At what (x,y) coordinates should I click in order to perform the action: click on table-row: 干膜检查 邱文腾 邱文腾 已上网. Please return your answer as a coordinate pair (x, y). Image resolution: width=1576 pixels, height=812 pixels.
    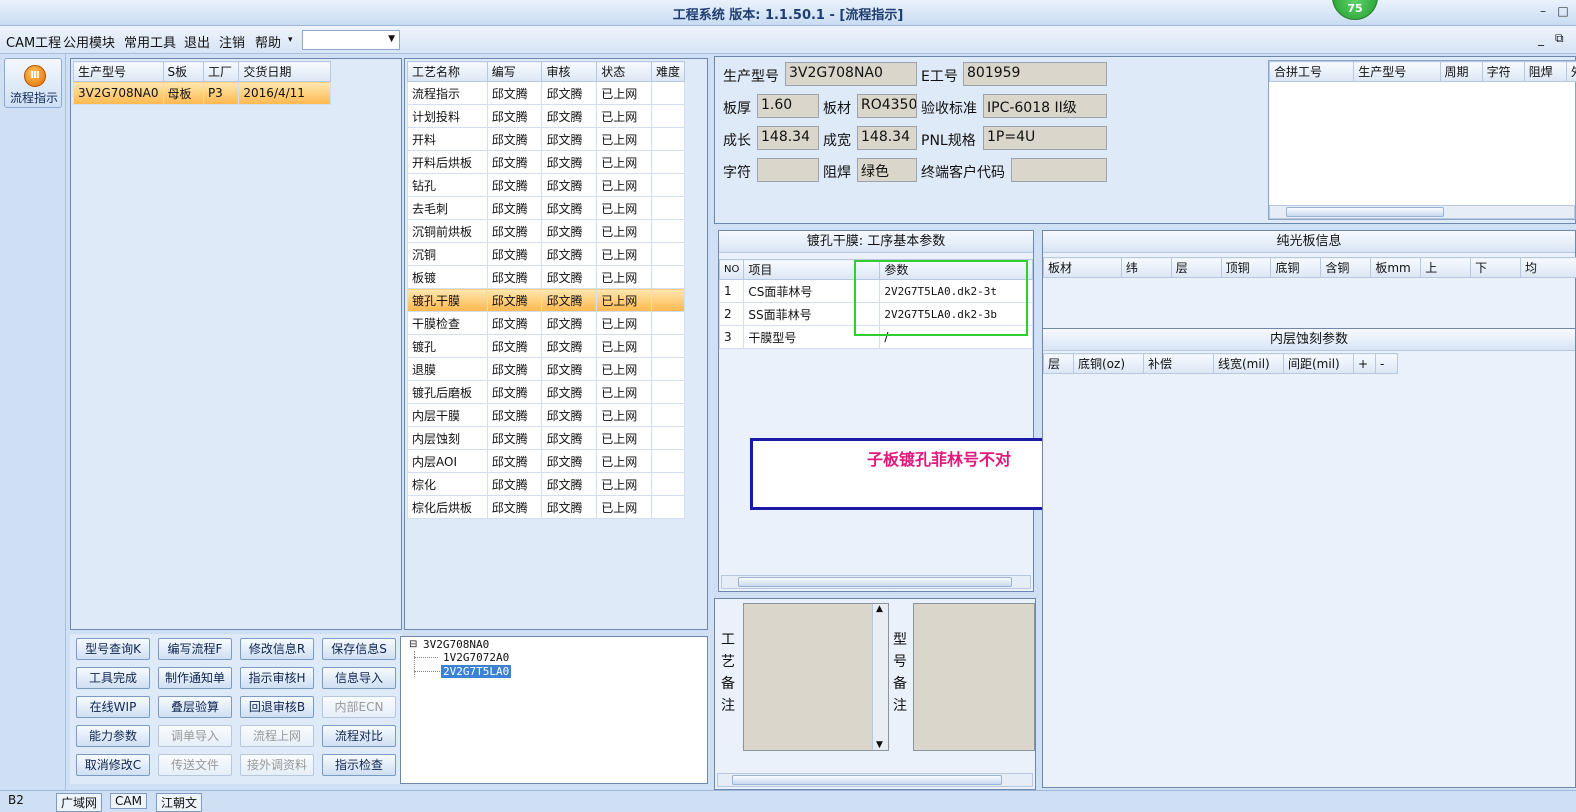
    Looking at the image, I should click on (546, 323).